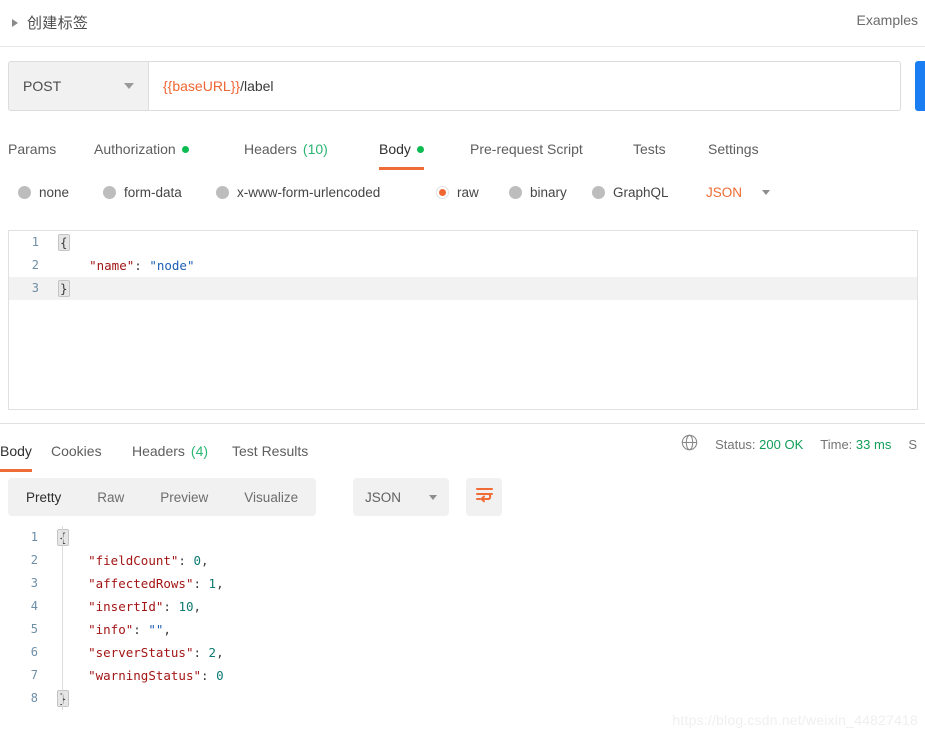  I want to click on tab-settings: Settings, so click(733, 149).